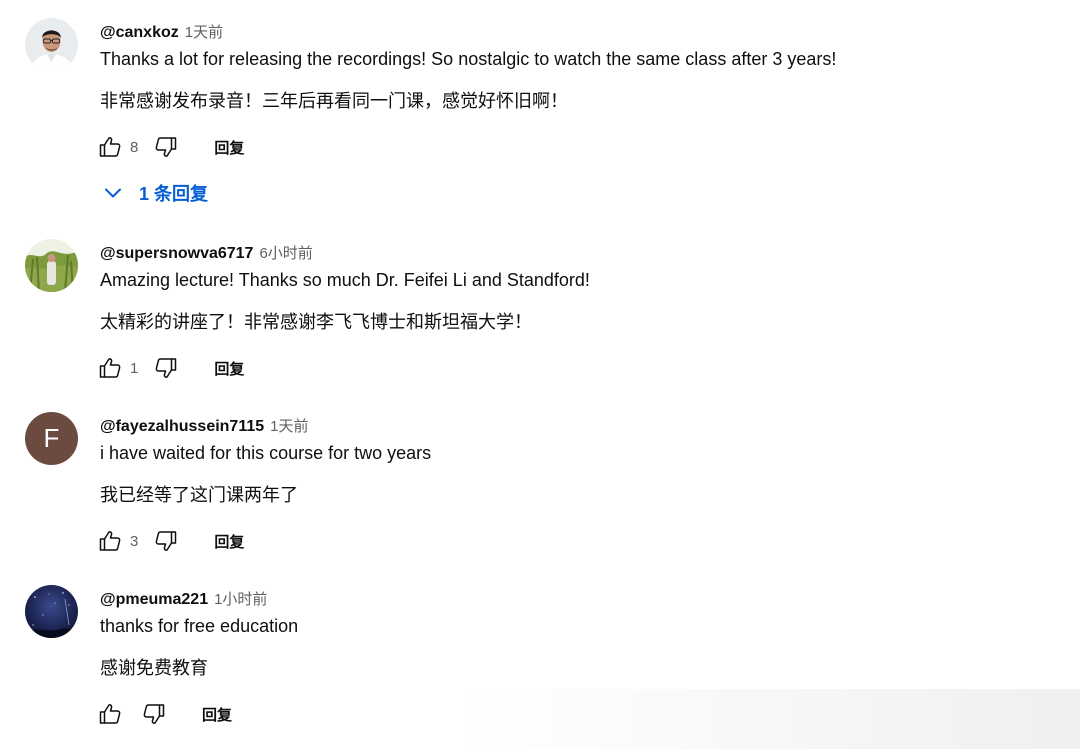 This screenshot has height=749, width=1080. What do you see at coordinates (316, 322) in the screenshot?
I see `comment-text-translation: 太精彩的讲座了！非常感谢李飞飞博士和斯坦福大学！` at bounding box center [316, 322].